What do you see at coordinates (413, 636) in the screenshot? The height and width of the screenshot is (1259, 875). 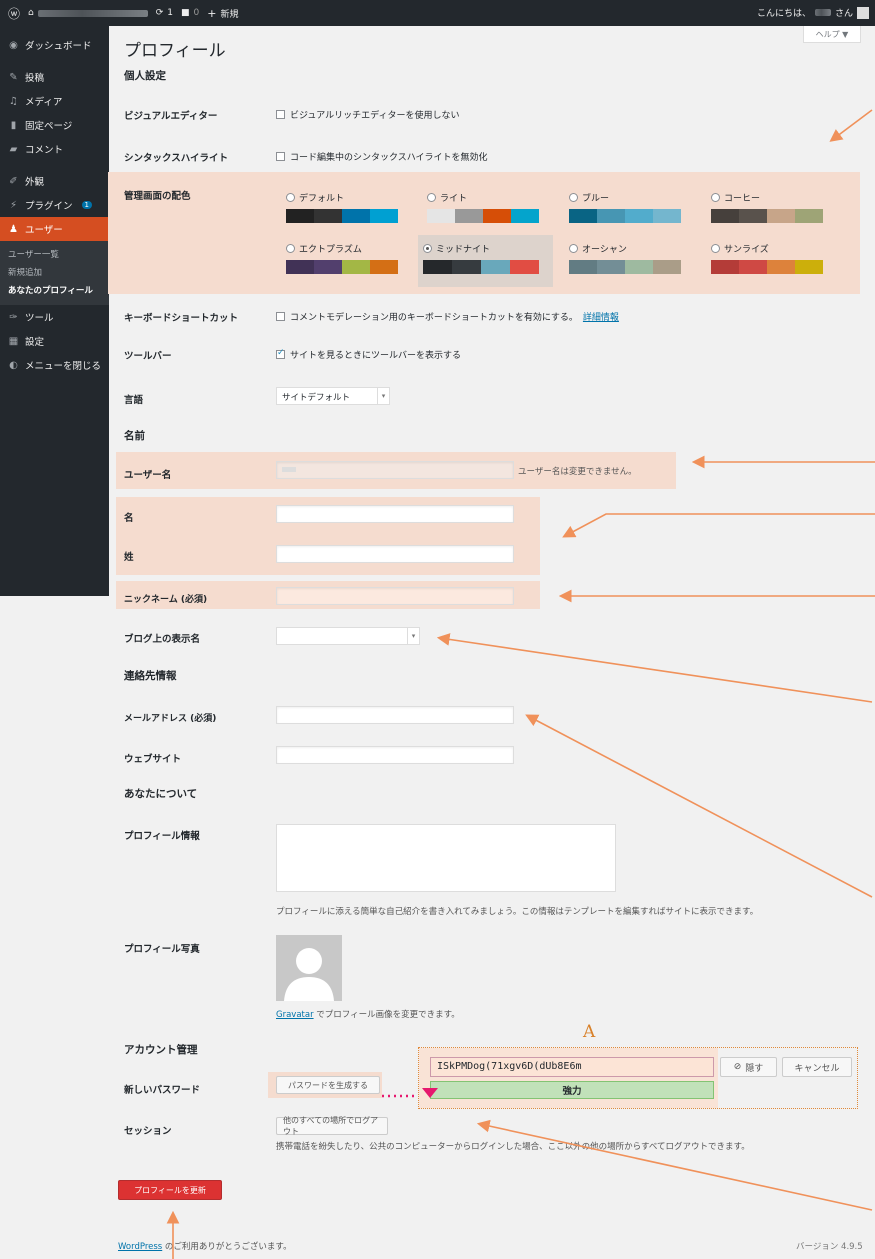 I see `chevron-down-icon: ▾` at bounding box center [413, 636].